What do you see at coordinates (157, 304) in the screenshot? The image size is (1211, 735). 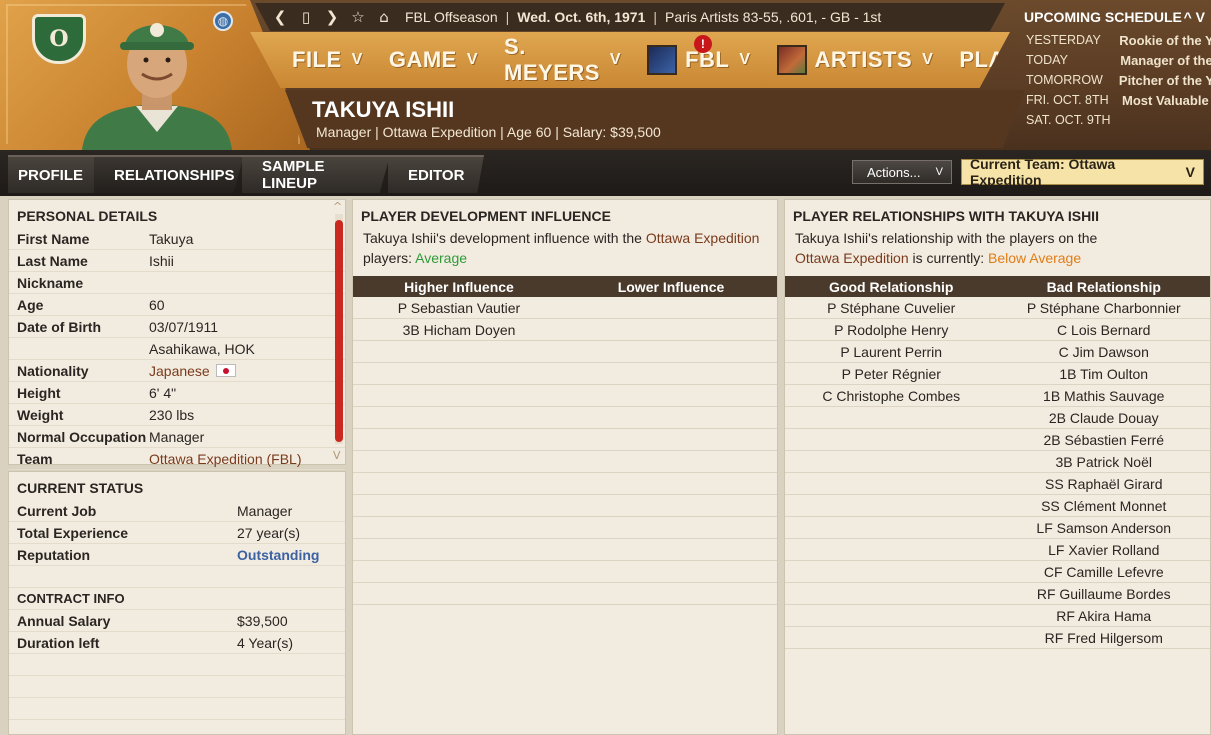 I see `value: 60` at bounding box center [157, 304].